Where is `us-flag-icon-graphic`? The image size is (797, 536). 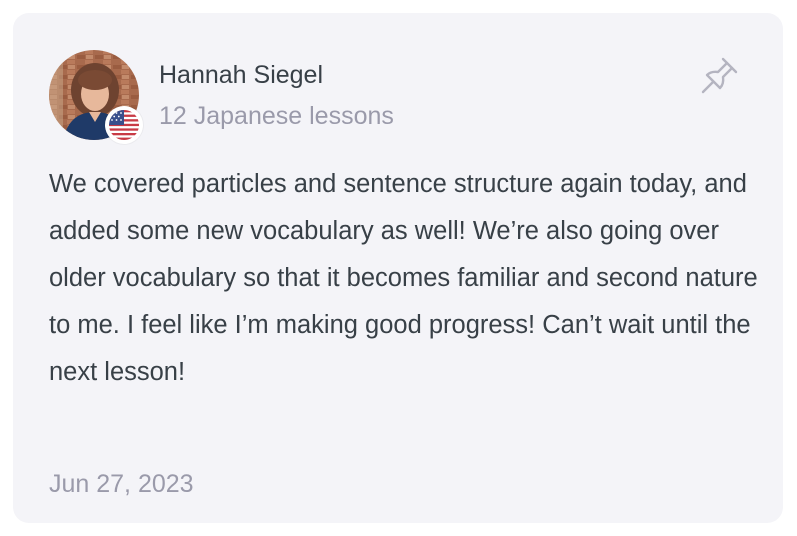 us-flag-icon-graphic is located at coordinates (124, 125).